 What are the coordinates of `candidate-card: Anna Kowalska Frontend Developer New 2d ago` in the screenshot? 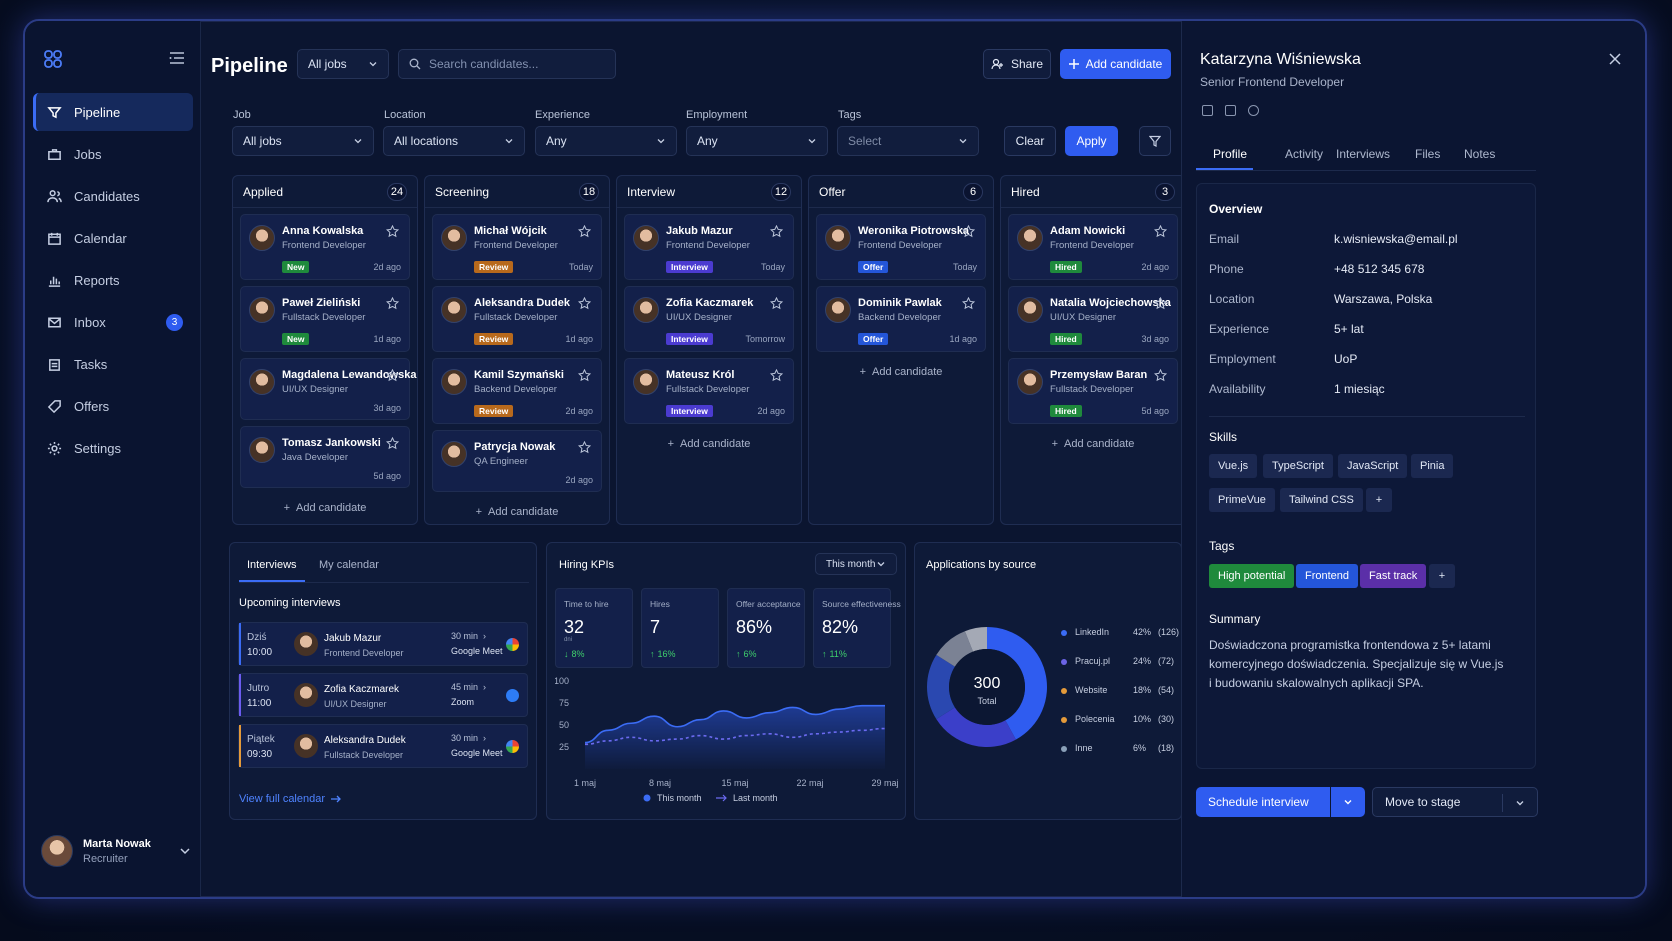 It's located at (325, 247).